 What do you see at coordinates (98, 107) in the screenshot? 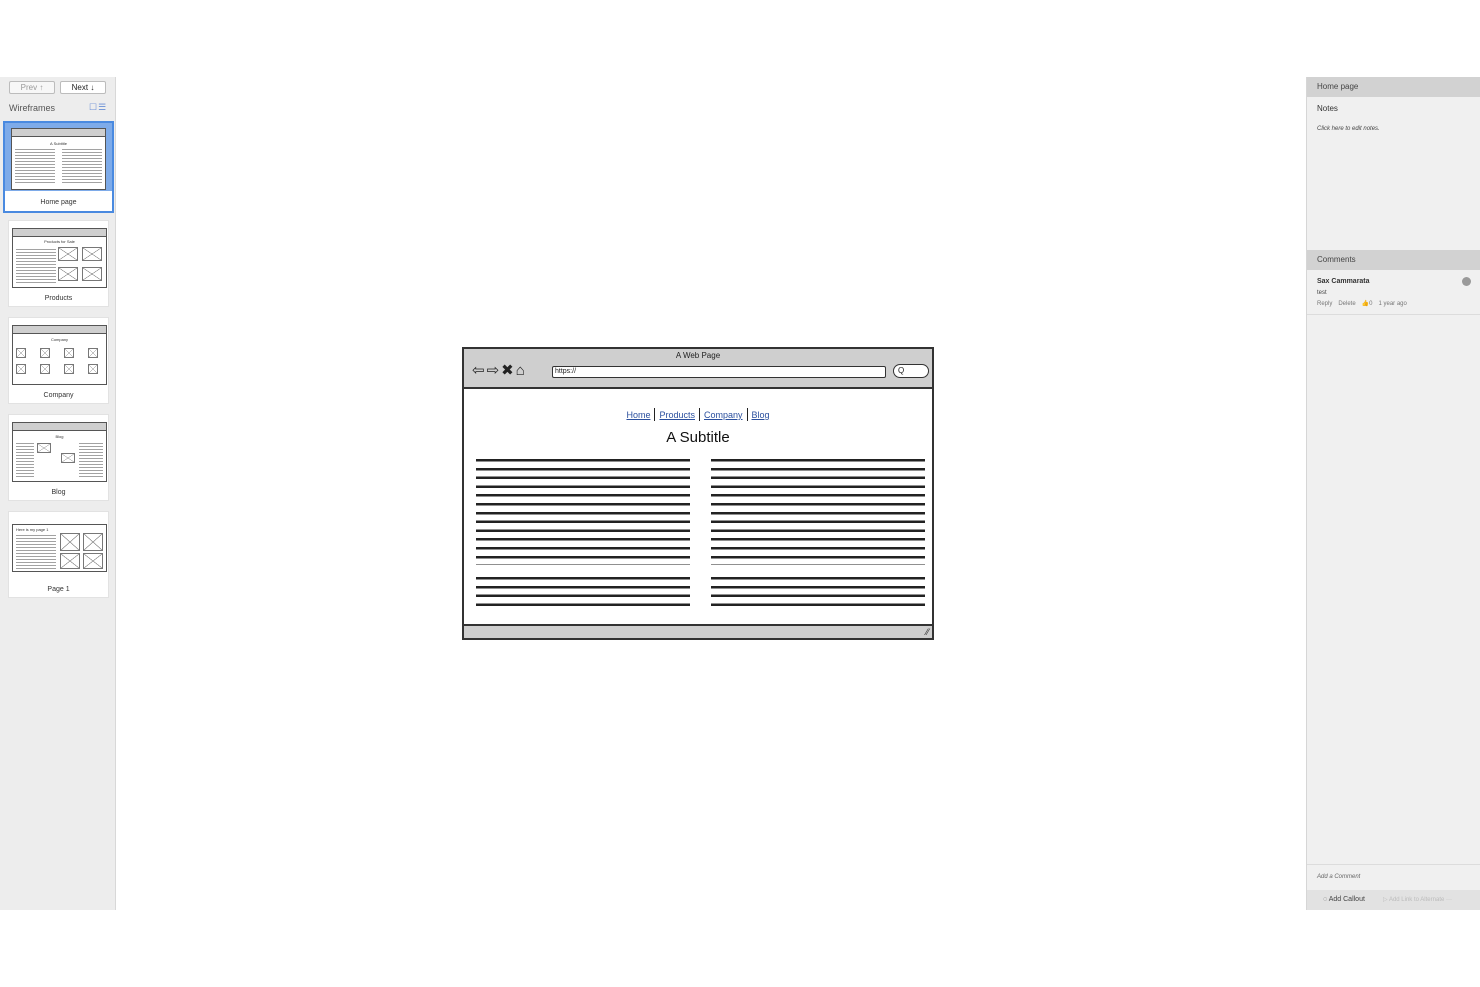
I see `view-toggle-icon: ☐☰` at bounding box center [98, 107].